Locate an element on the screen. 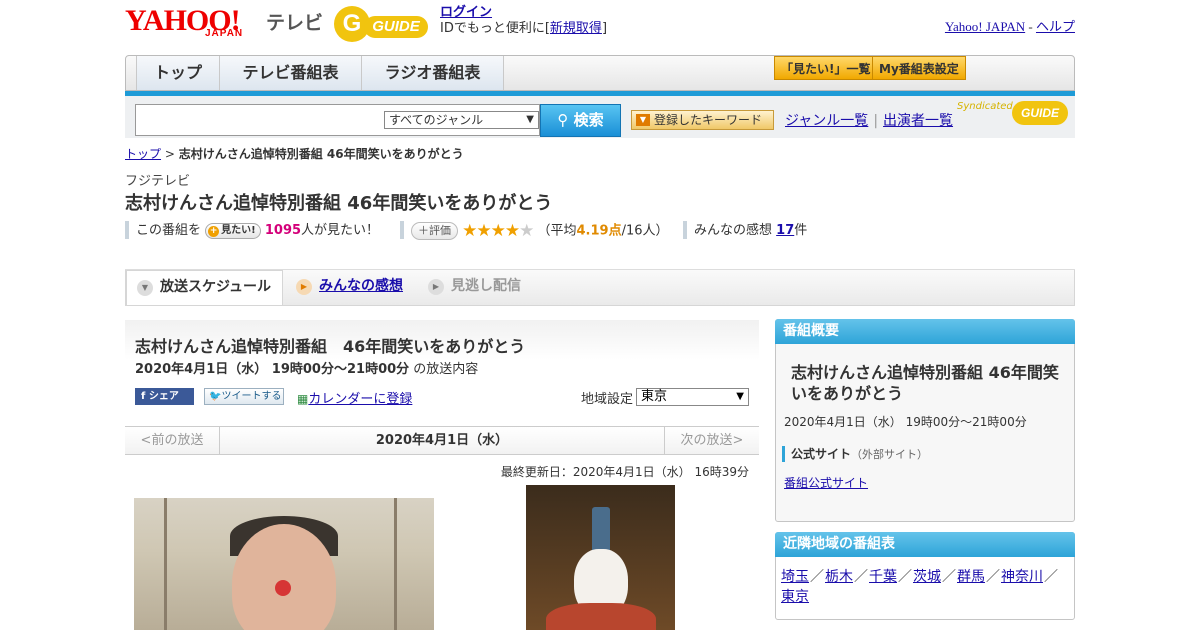  mitai-stat: この番組を + 見たい! 1095人が見たい！ is located at coordinates (257, 231).